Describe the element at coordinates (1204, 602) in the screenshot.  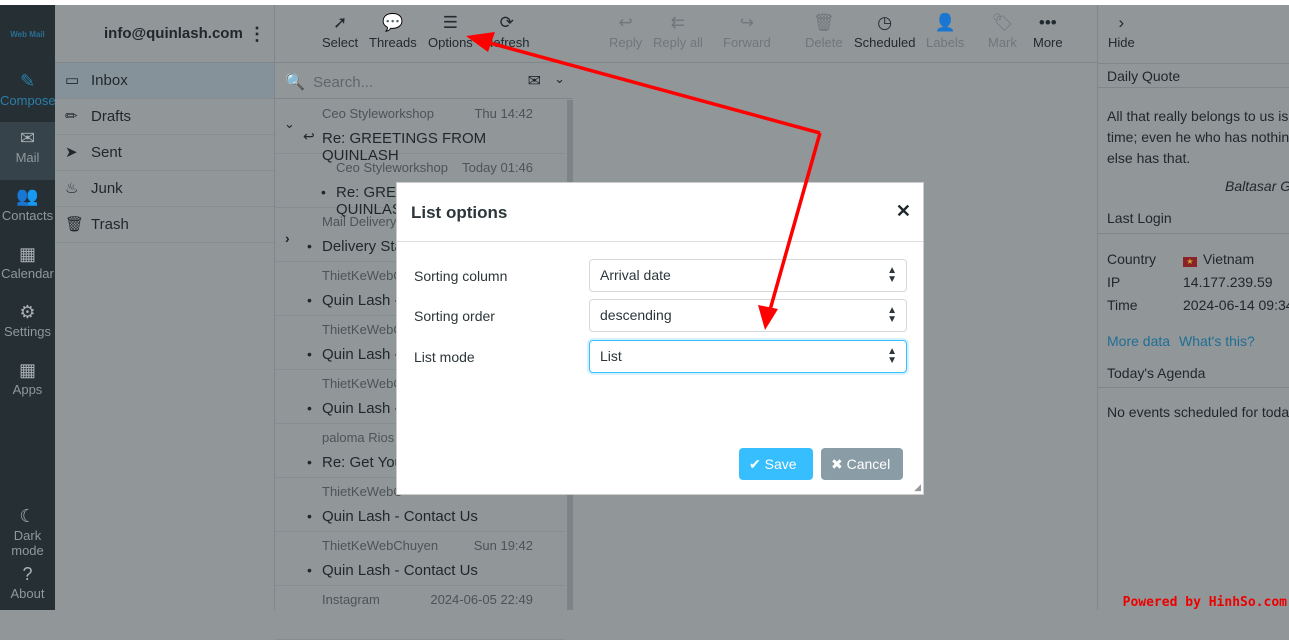
I see `watermark: Powered by HinhSo.com` at that location.